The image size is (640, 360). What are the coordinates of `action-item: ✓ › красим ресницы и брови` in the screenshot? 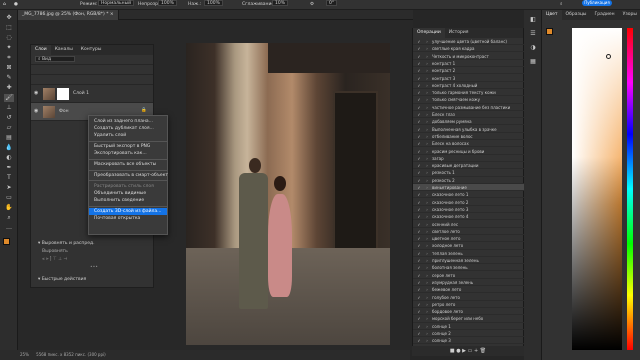 It's located at (469, 151).